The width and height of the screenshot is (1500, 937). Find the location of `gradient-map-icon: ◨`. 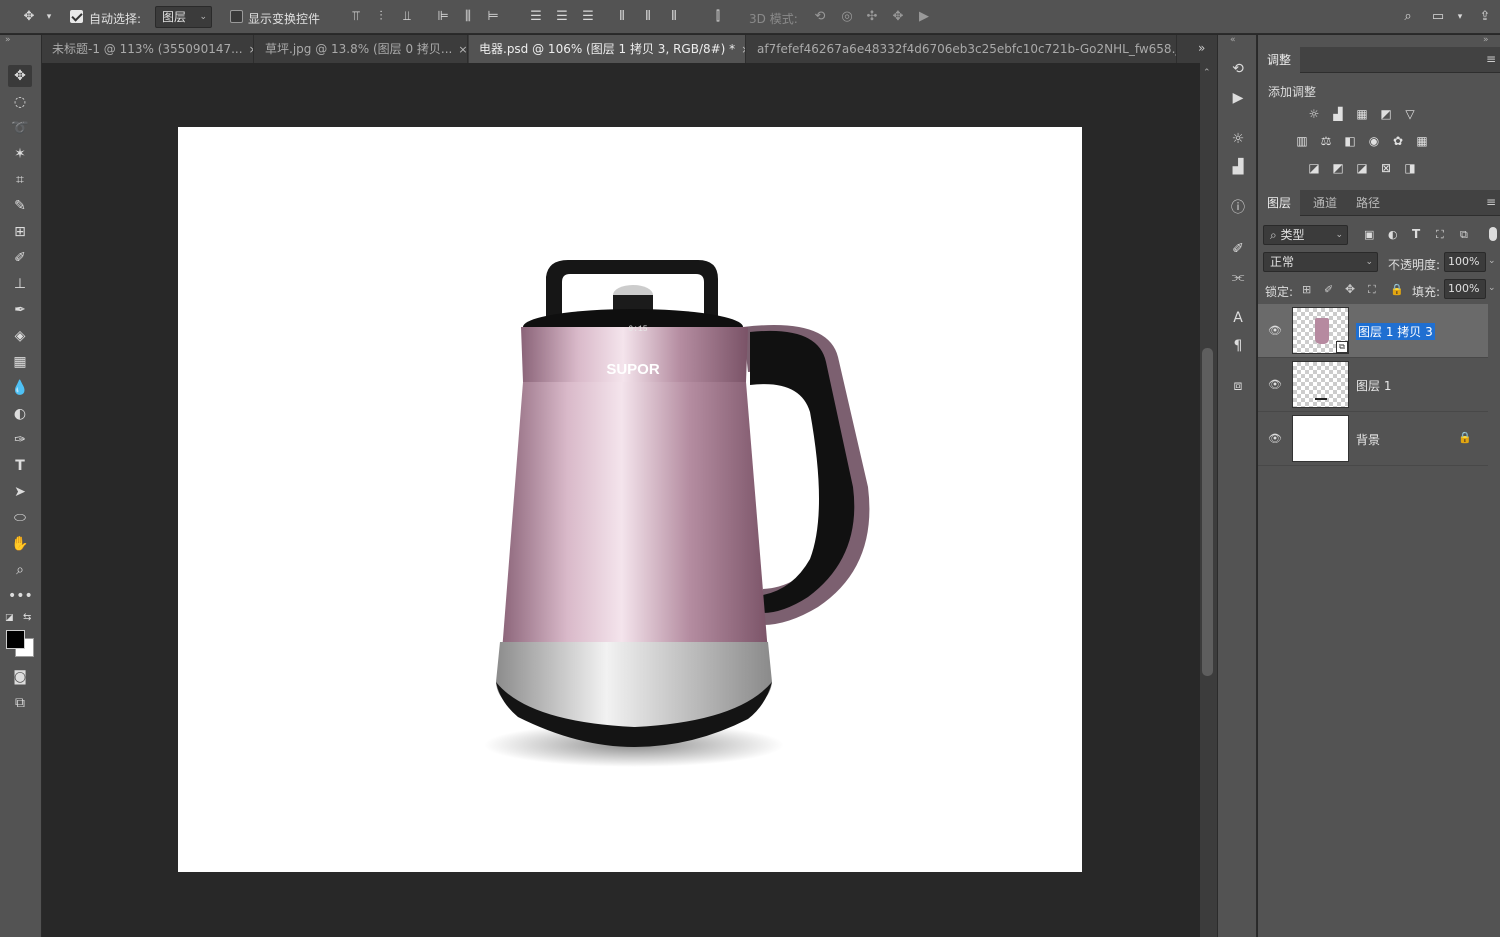

gradient-map-icon: ◨ is located at coordinates (1410, 168).